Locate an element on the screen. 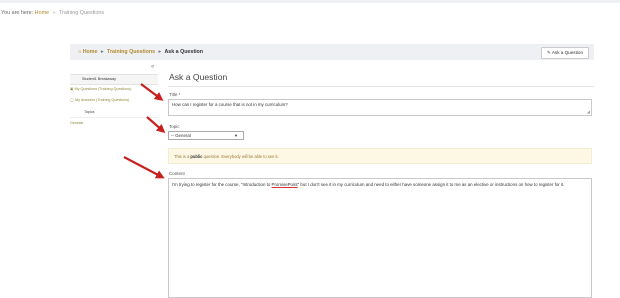 This screenshot has height=298, width=620. header-training-questions-link: Training Questions is located at coordinates (131, 52).